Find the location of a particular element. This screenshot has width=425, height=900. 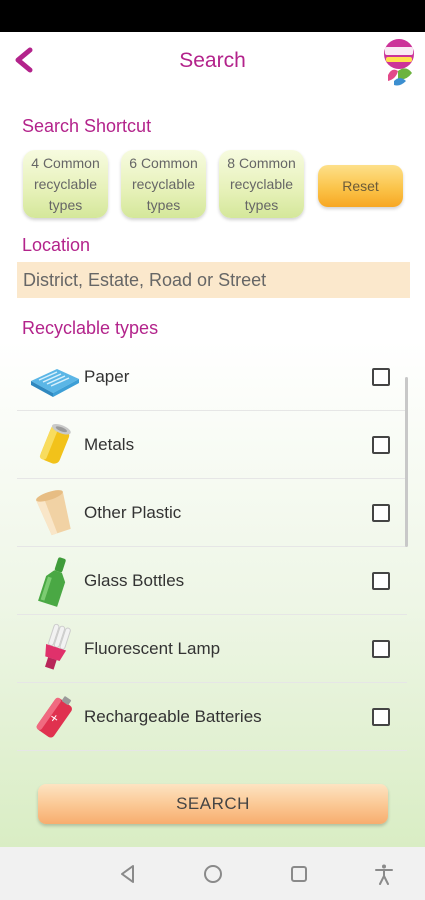

search-button: SEARCH is located at coordinates (213, 804).